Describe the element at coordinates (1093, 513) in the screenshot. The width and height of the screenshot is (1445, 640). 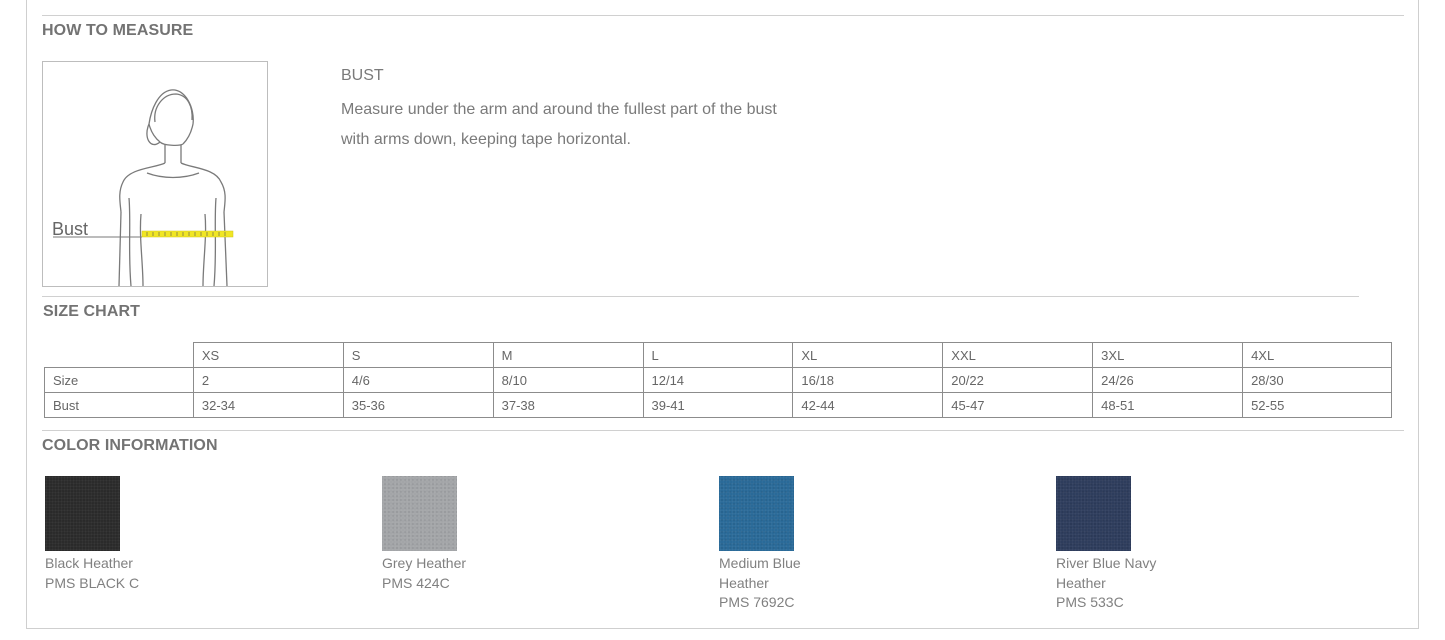
I see `color-swatch-river-blue-navy-heather` at that location.